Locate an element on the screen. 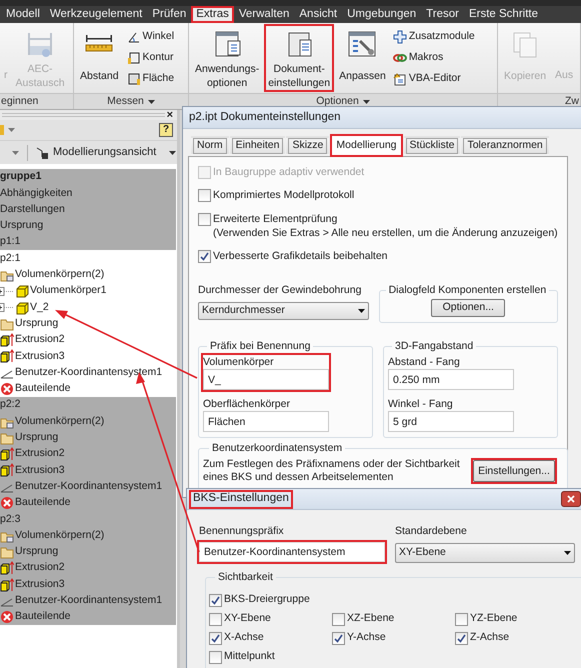 Image resolution: width=581 pixels, height=668 pixels. ribbon-button: Makros is located at coordinates (433, 58).